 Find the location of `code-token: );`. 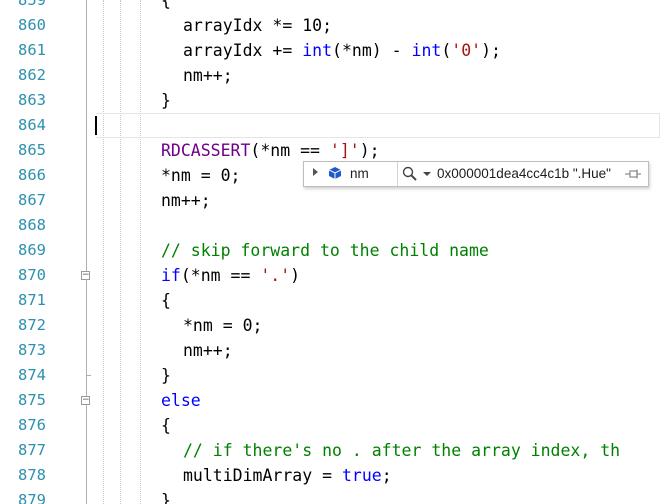

code-token: ); is located at coordinates (369, 150).